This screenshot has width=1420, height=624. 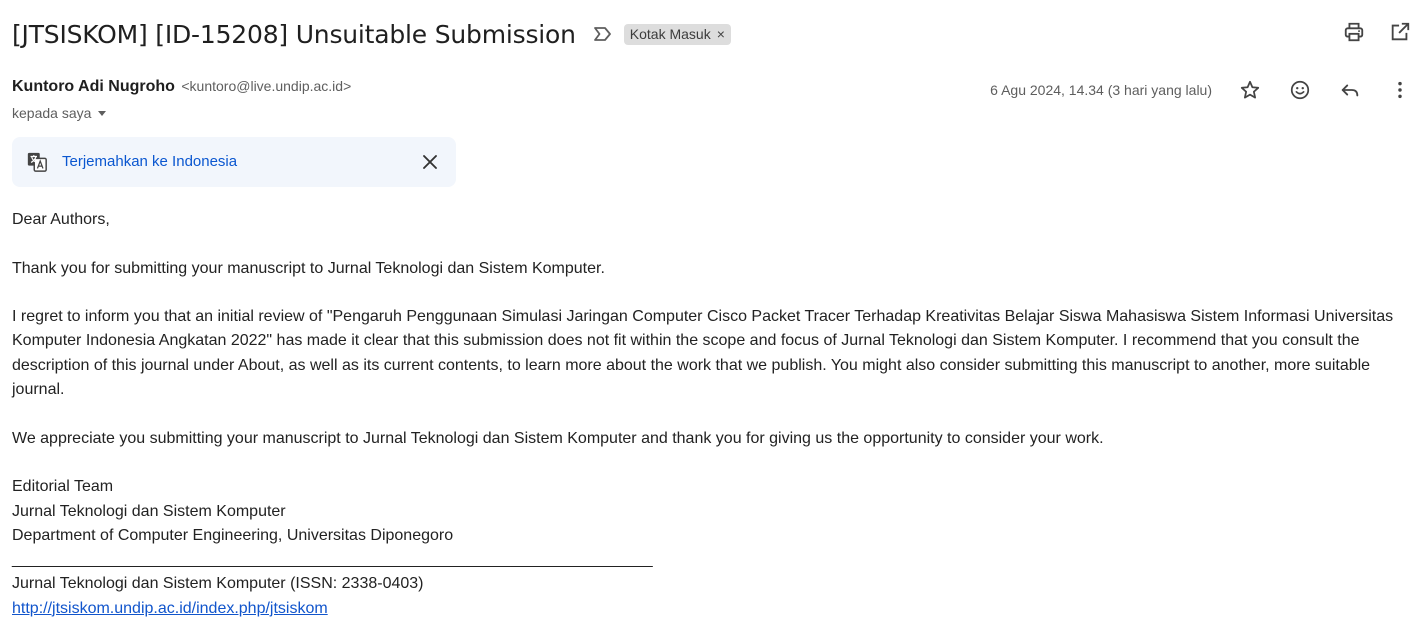 I want to click on signature-team: Editorial Team, so click(x=63, y=487).